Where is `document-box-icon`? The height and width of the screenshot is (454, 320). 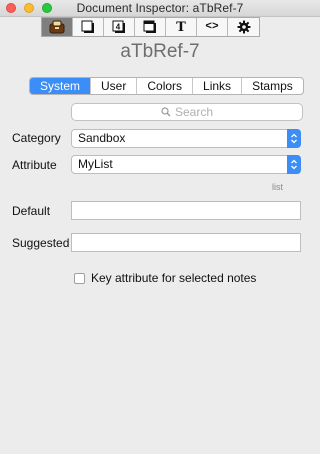 document-box-icon is located at coordinates (57, 27).